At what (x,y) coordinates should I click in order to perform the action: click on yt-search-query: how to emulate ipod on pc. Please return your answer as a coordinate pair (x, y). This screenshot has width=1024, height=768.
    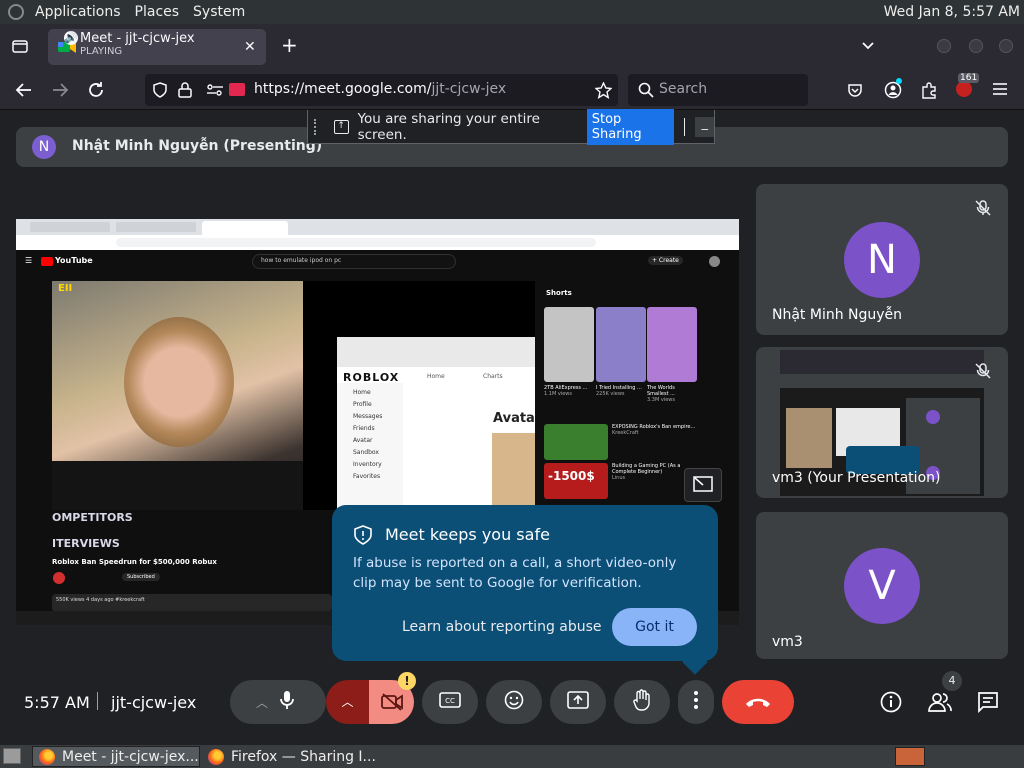
    Looking at the image, I should click on (301, 260).